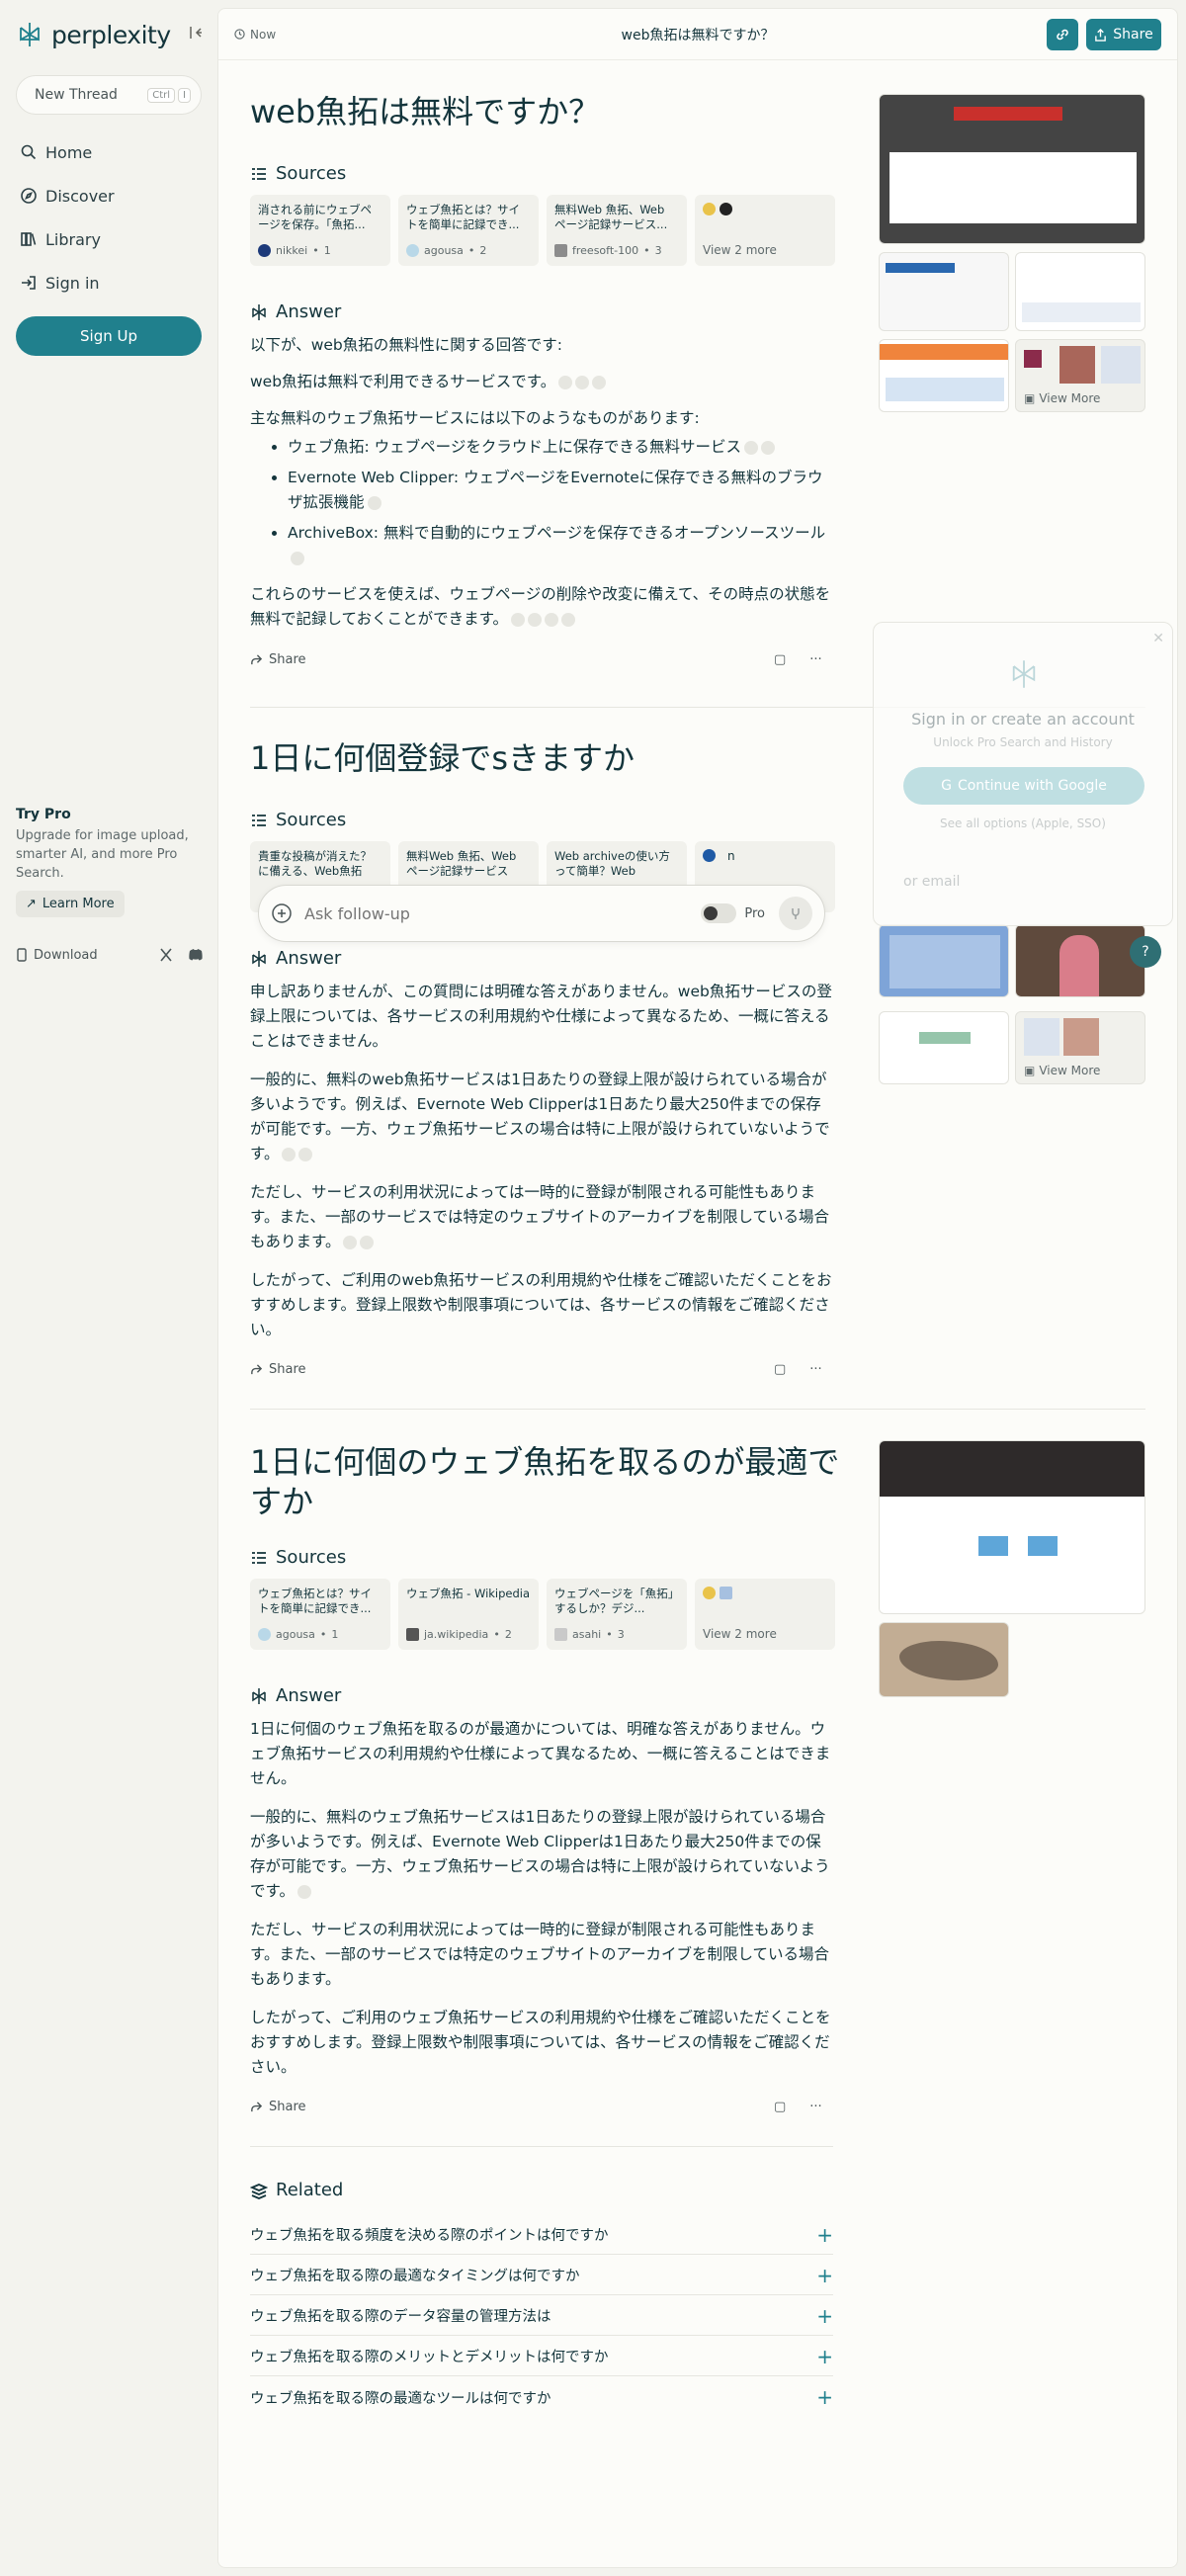 This screenshot has width=1186, height=2576. What do you see at coordinates (621, 1634) in the screenshot?
I see `source-number: 3` at bounding box center [621, 1634].